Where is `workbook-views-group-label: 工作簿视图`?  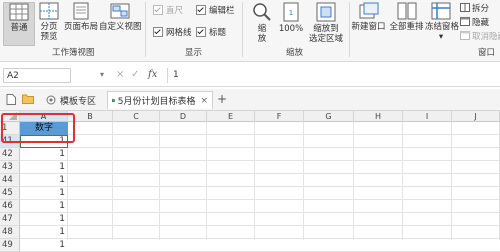
workbook-views-group-label: 工作簿视图 is located at coordinates (73, 53).